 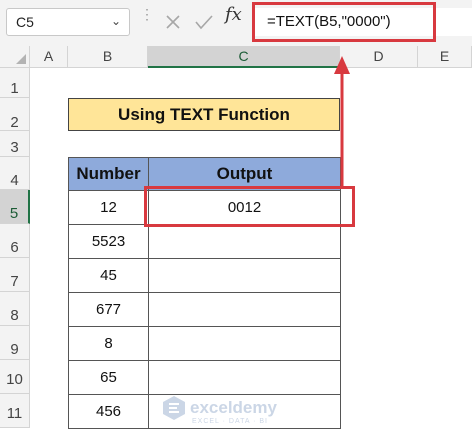 What do you see at coordinates (174, 408) in the screenshot?
I see `exceldemy-logo-icon` at bounding box center [174, 408].